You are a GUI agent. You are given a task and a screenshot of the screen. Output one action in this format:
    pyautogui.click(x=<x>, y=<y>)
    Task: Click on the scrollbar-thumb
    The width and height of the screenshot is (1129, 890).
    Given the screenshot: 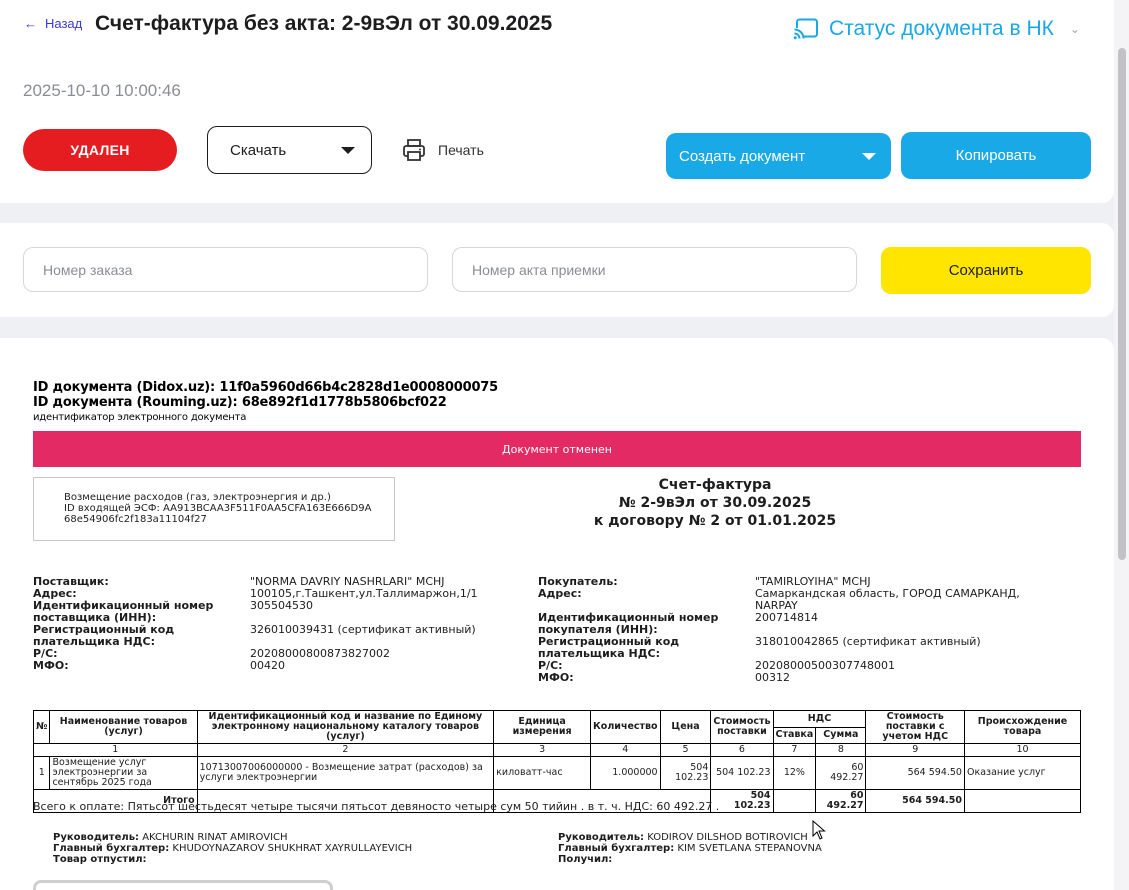 What is the action you would take?
    pyautogui.click(x=1122, y=304)
    